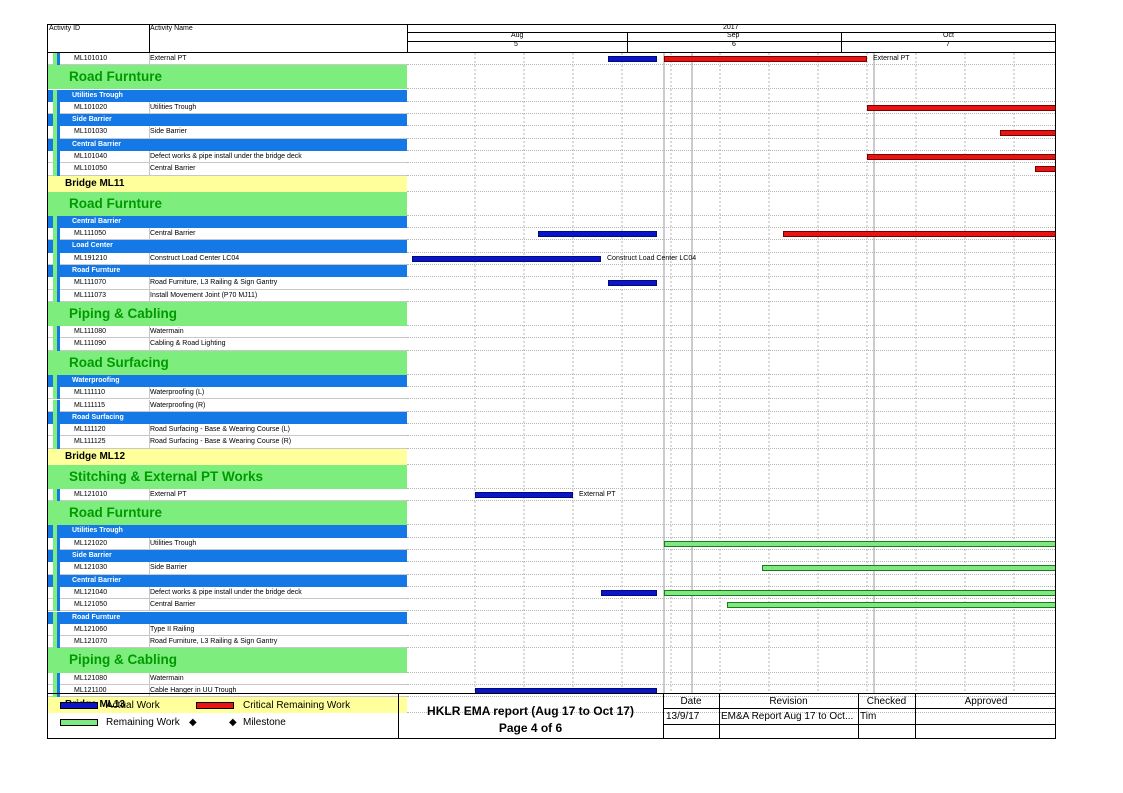  Describe the element at coordinates (233, 722) in the screenshot. I see `milestone-diamond-icon: ◆` at that location.